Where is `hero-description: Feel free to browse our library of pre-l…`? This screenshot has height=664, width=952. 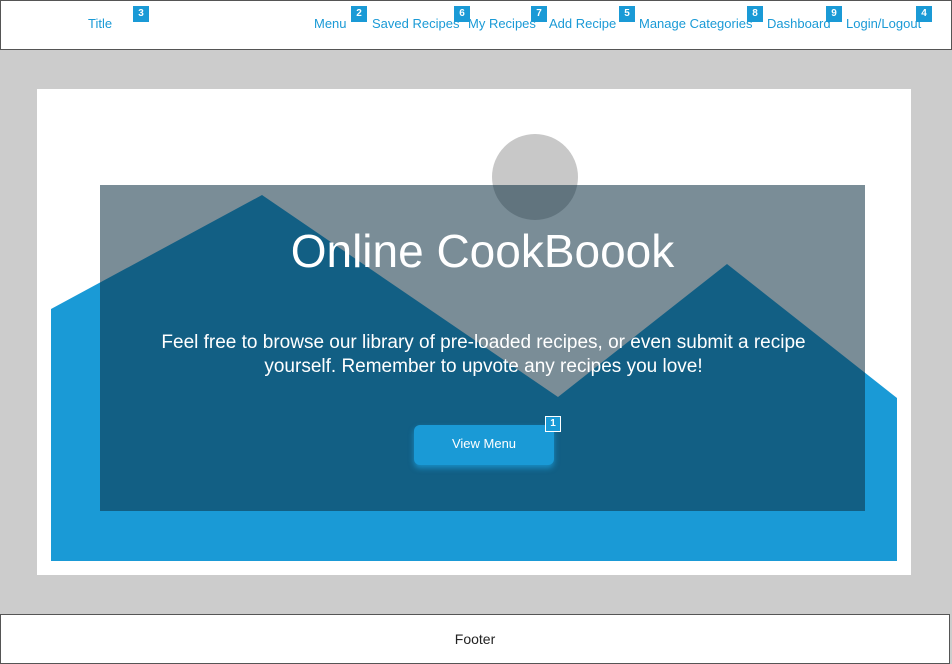
hero-description: Feel free to browse our library of pre-l… is located at coordinates (483, 354).